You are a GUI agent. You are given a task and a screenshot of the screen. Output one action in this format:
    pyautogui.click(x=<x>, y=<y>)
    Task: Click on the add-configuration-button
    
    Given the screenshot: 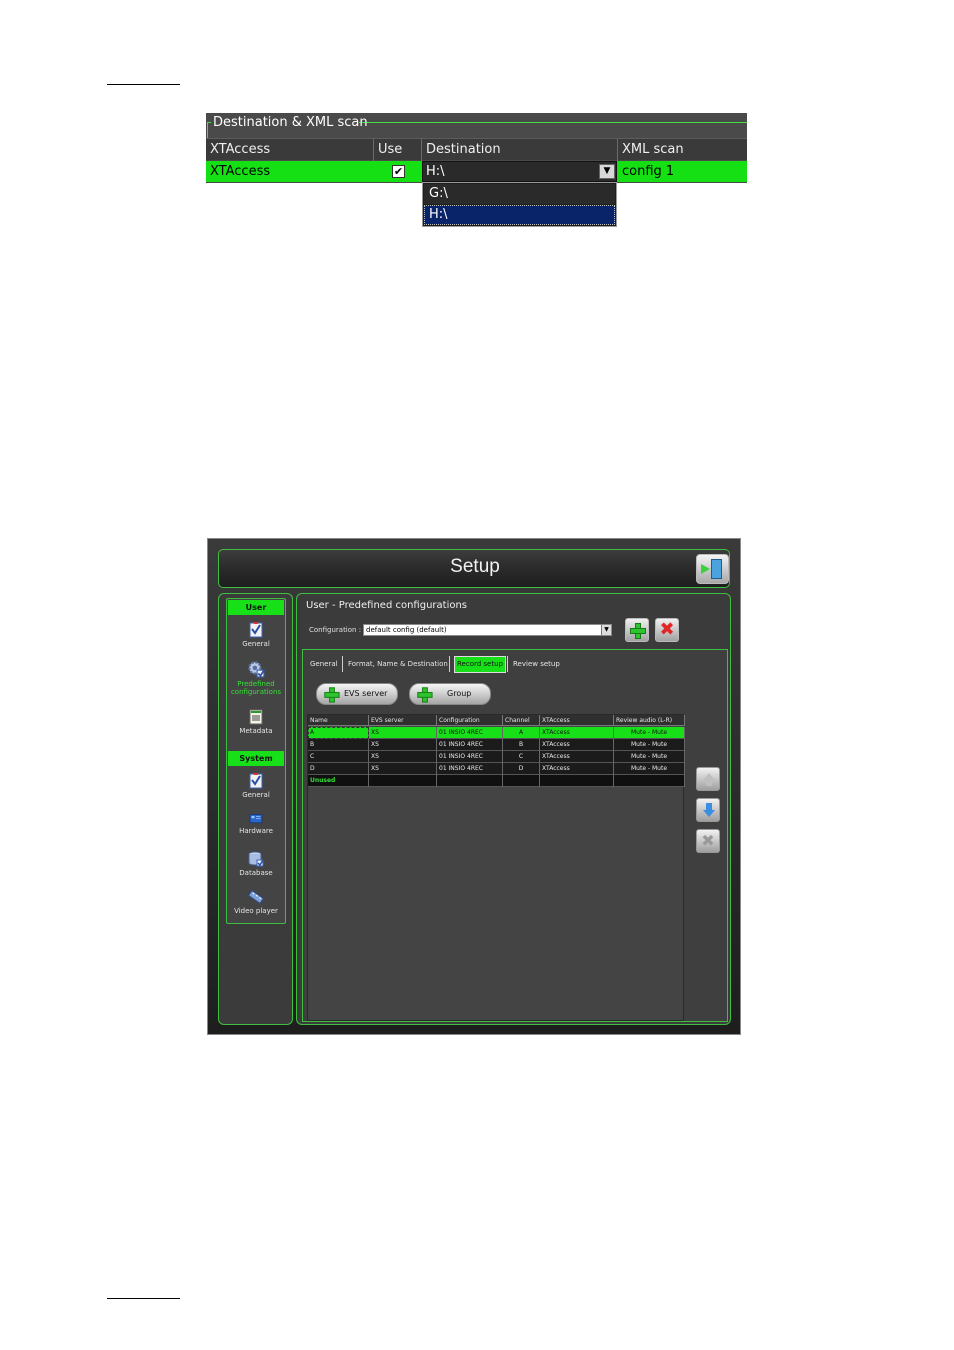 What is the action you would take?
    pyautogui.click(x=637, y=630)
    